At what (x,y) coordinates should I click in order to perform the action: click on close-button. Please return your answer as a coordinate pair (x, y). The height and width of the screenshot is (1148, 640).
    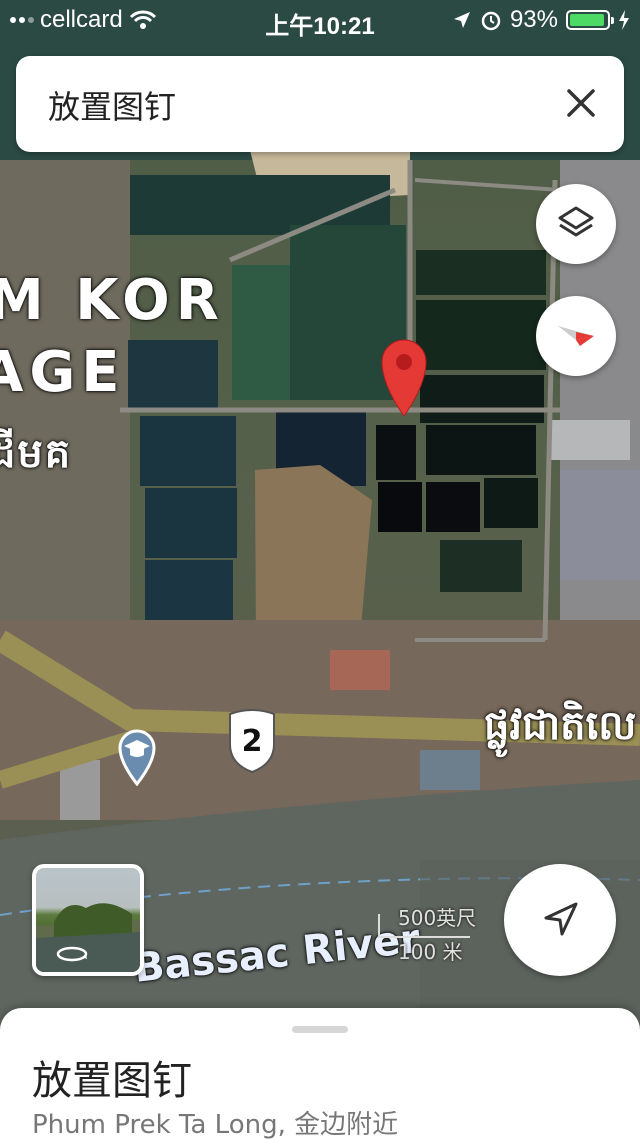
    Looking at the image, I should click on (581, 103).